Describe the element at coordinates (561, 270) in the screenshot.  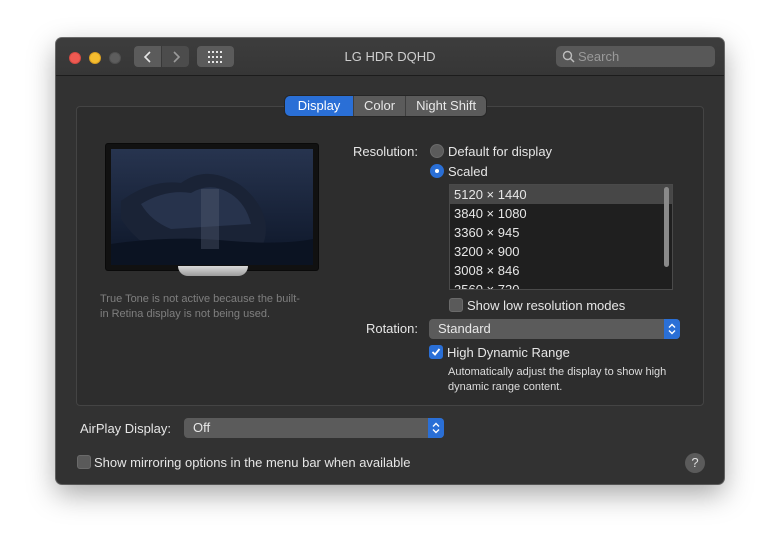
I see `resolution-list-item: 3008 × 846` at that location.